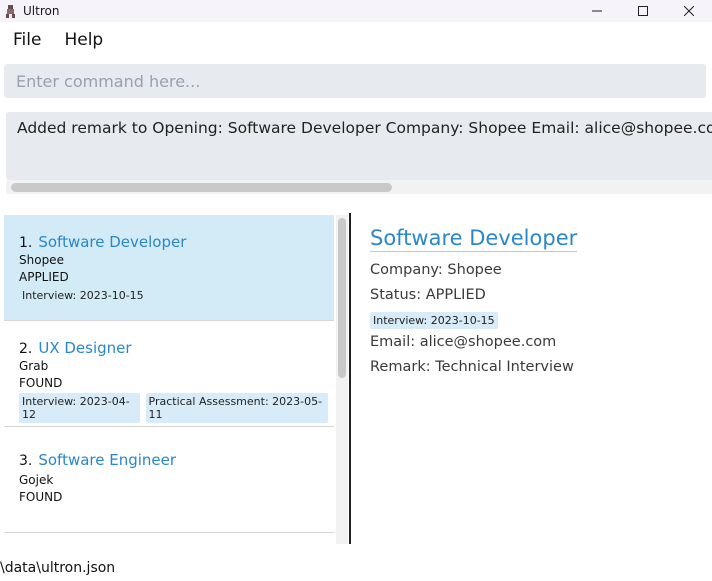 The width and height of the screenshot is (712, 581). What do you see at coordinates (79, 408) in the screenshot?
I see `date-tag: Interview: 2023-04-12` at bounding box center [79, 408].